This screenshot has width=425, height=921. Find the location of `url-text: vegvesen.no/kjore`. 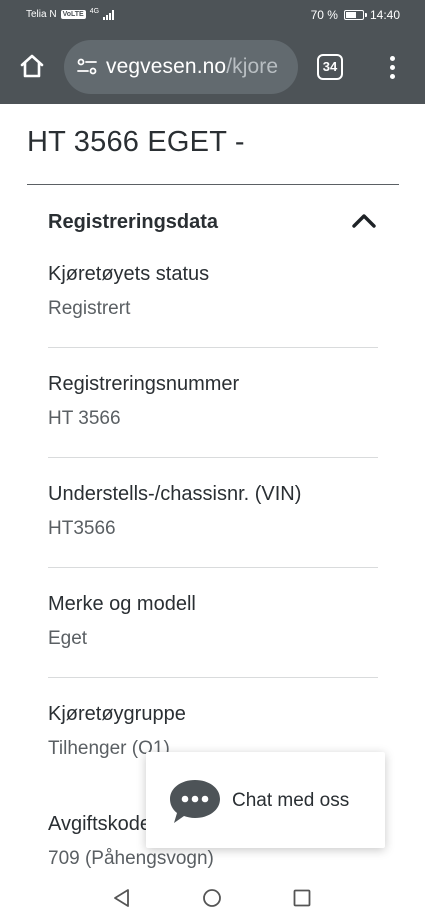

url-text: vegvesen.no/kjore is located at coordinates (192, 67).